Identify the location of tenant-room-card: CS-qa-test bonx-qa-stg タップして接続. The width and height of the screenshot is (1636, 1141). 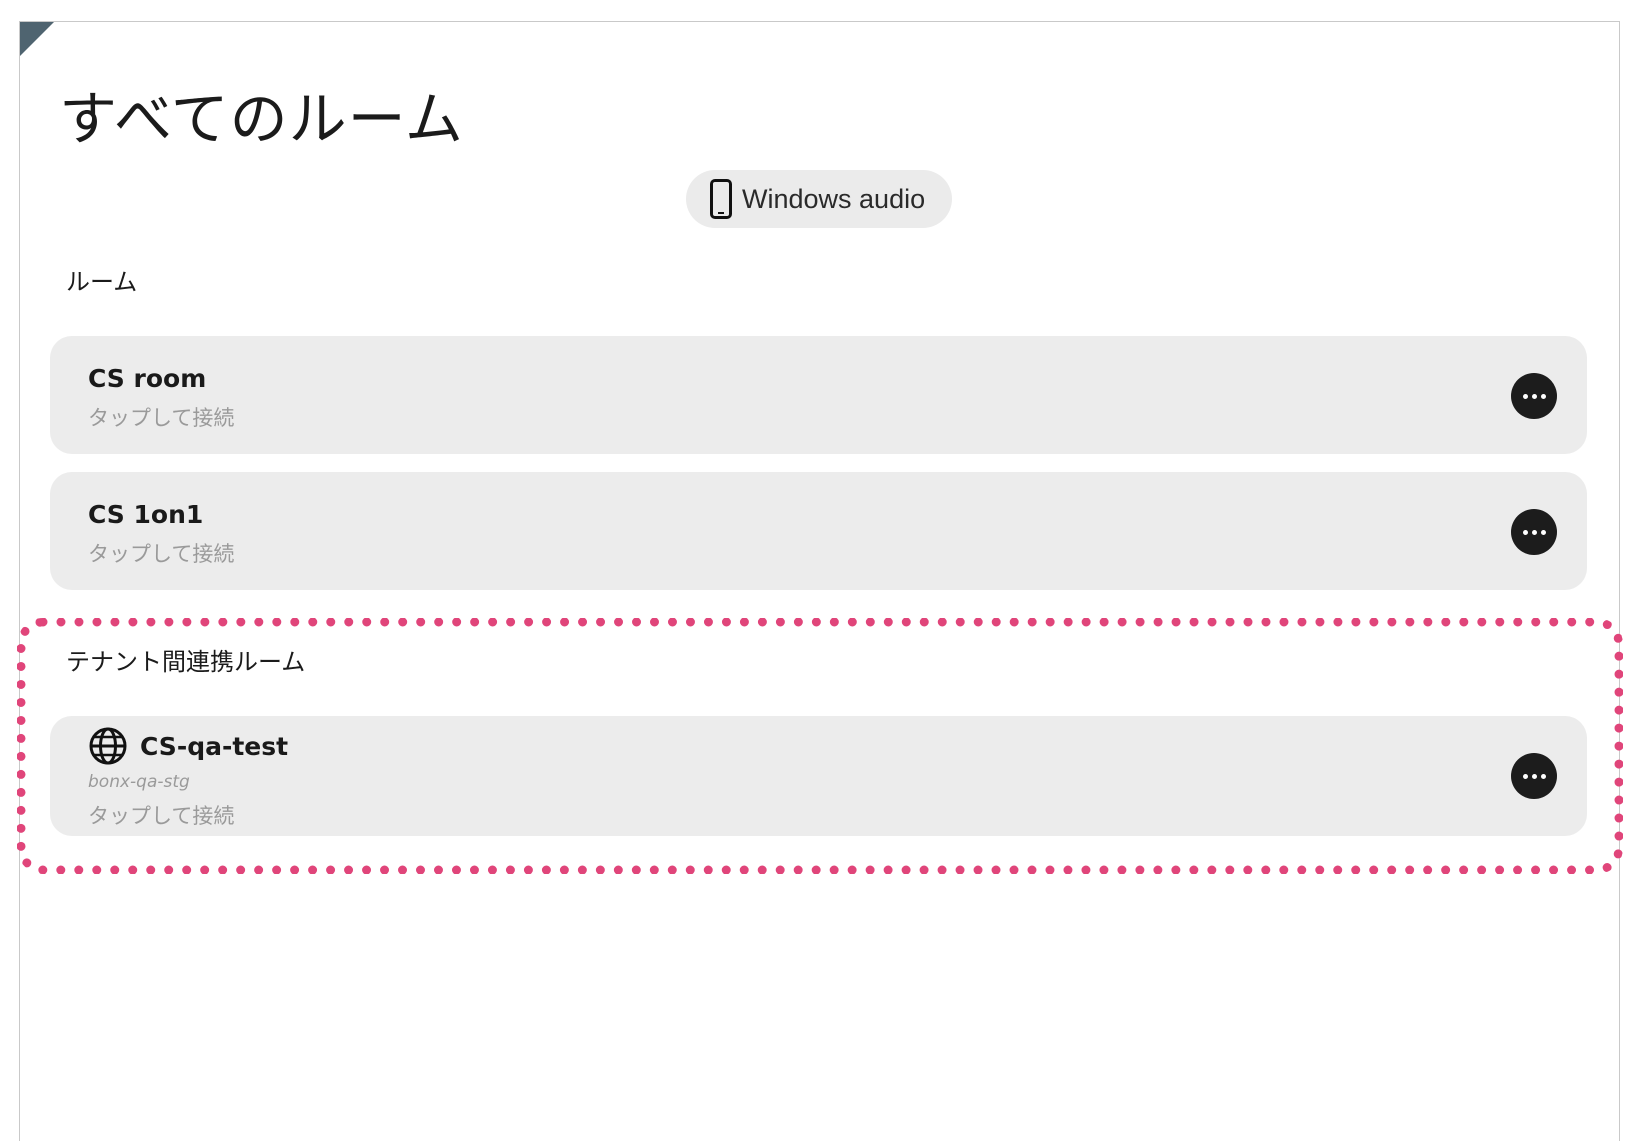
(818, 776).